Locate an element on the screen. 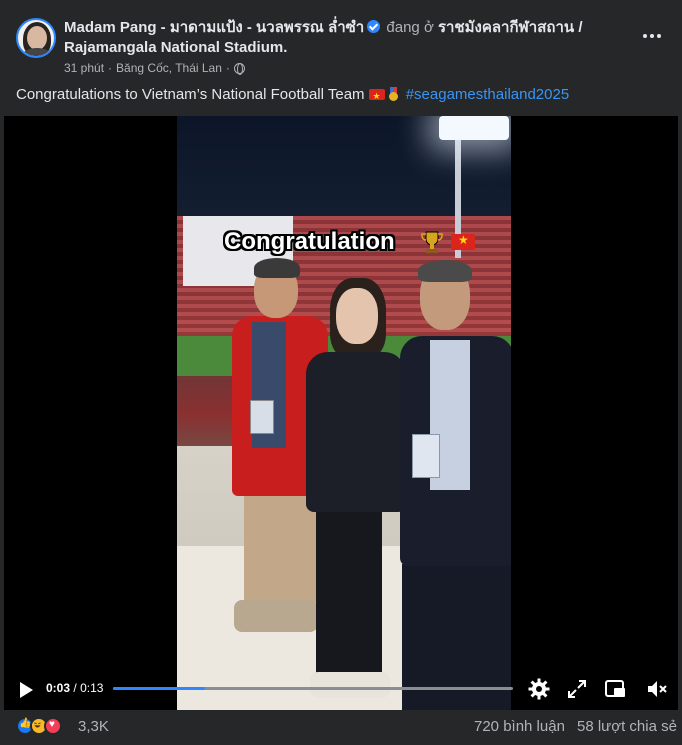 Image resolution: width=682 pixels, height=745 pixels. person-1-hair is located at coordinates (277, 268).